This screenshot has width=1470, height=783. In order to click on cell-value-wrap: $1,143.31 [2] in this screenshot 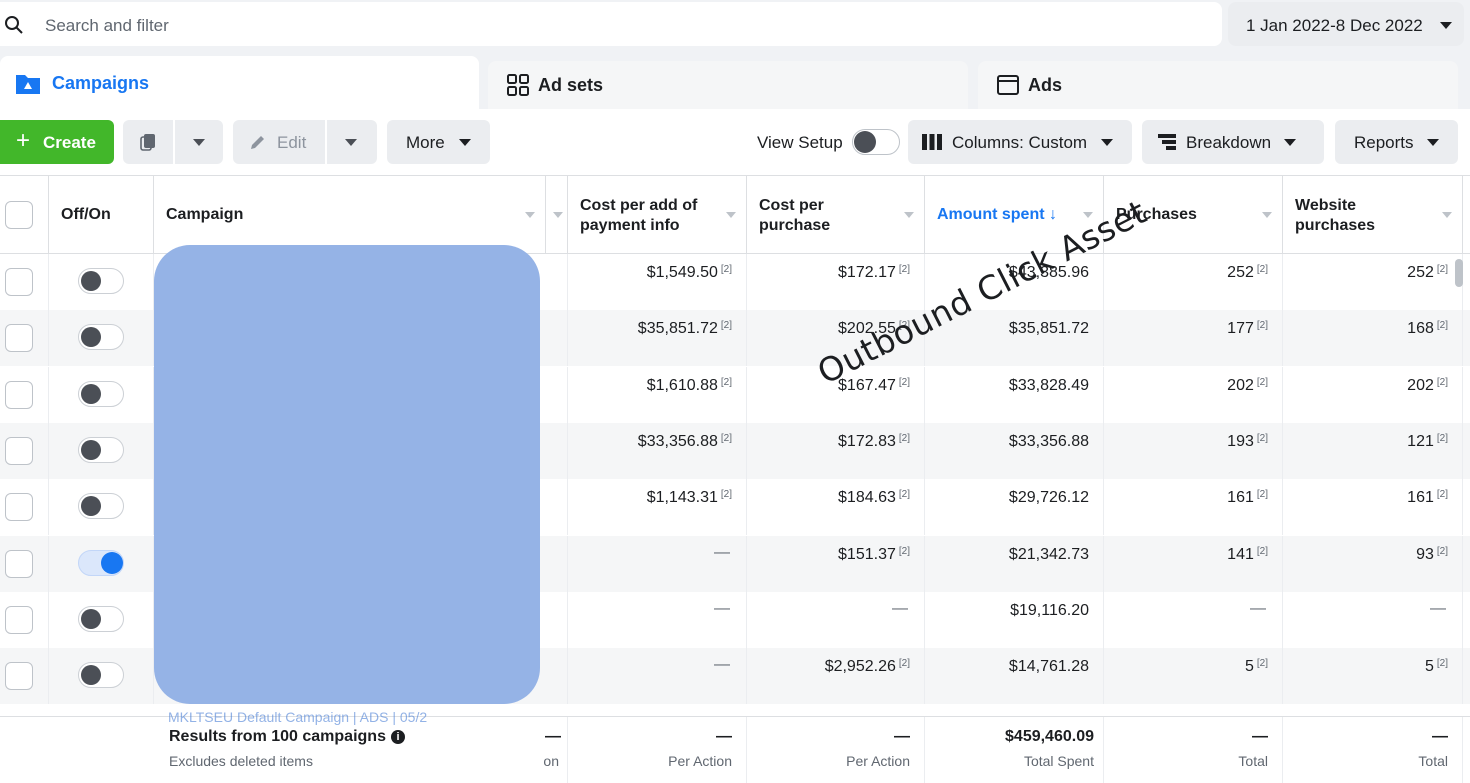, I will do `click(689, 498)`.